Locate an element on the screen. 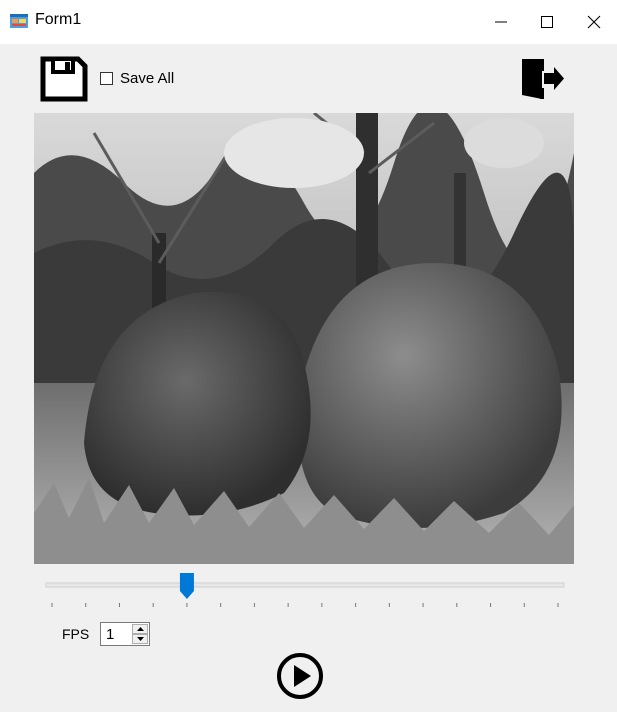 Image resolution: width=617 pixels, height=721 pixels. app-icon is located at coordinates (19, 21).